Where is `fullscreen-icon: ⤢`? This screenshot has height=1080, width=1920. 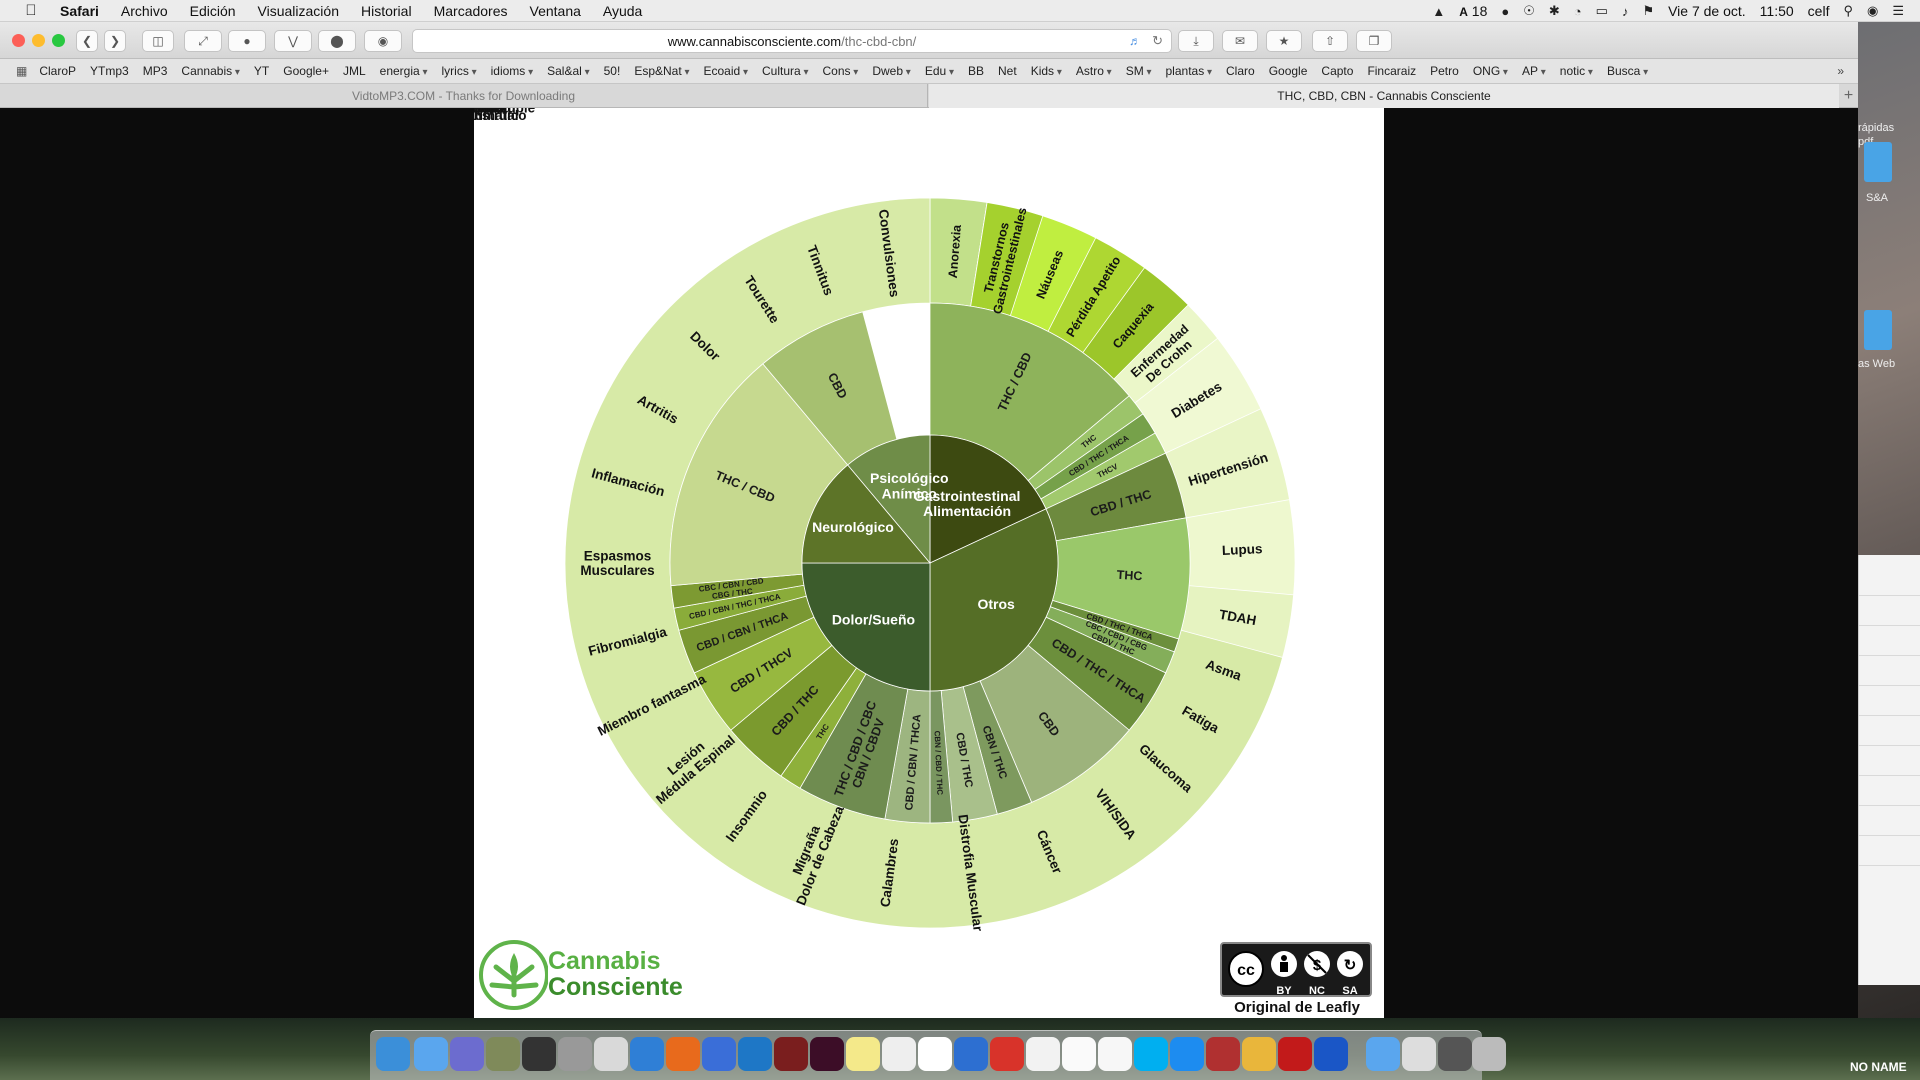
fullscreen-icon: ⤢ is located at coordinates (203, 41).